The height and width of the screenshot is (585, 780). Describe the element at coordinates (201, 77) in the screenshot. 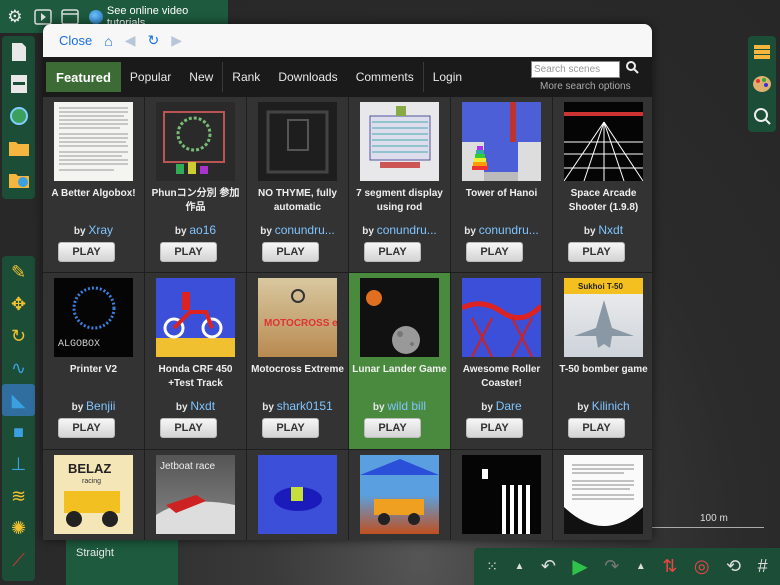

I see `tab-new: New` at that location.